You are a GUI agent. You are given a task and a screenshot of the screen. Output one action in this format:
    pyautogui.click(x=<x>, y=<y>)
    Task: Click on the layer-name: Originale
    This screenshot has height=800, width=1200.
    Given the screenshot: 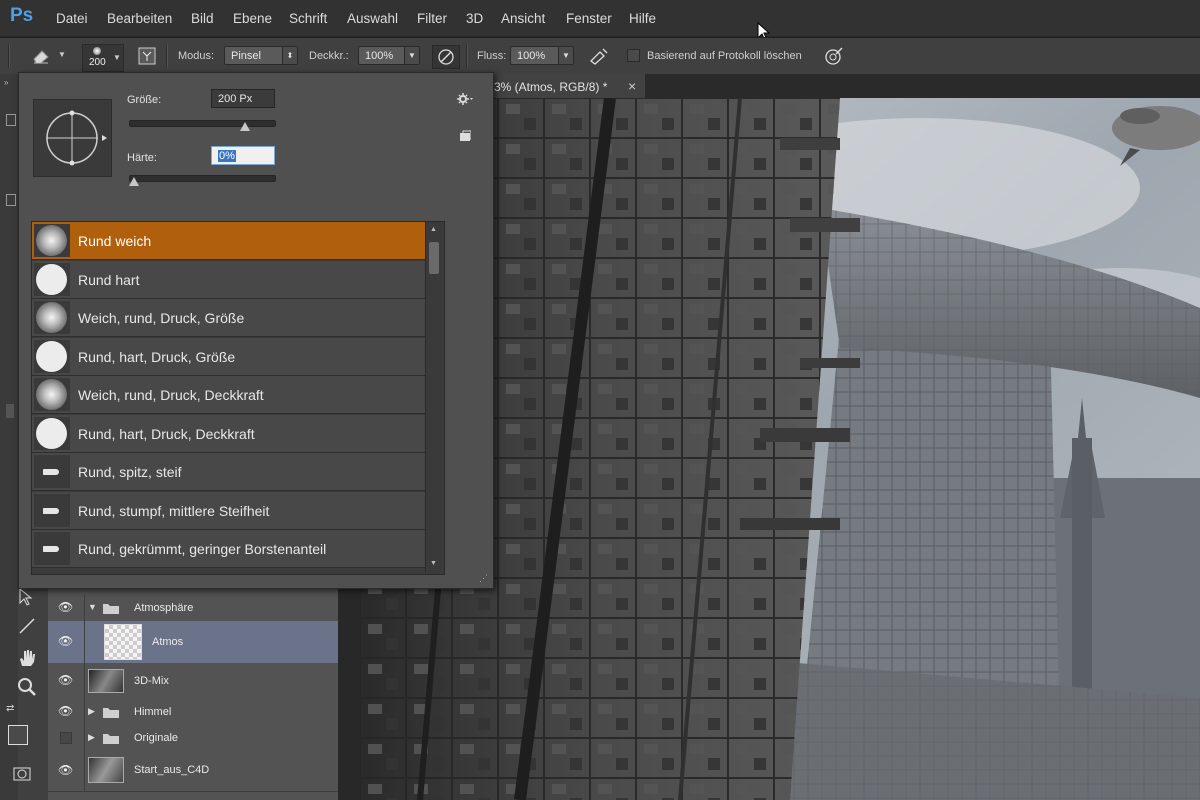 What is the action you would take?
    pyautogui.click(x=156, y=738)
    